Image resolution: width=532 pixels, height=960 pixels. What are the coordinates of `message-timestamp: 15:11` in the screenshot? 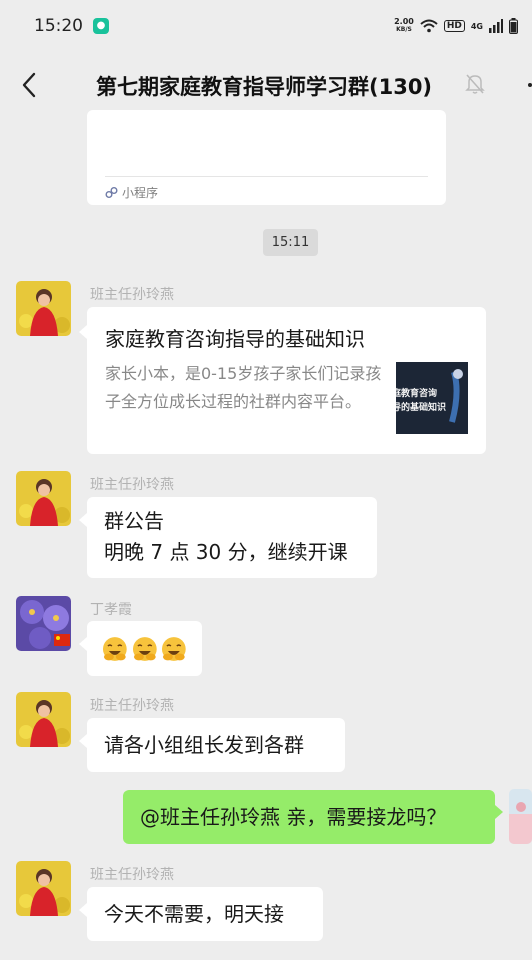 It's located at (290, 242).